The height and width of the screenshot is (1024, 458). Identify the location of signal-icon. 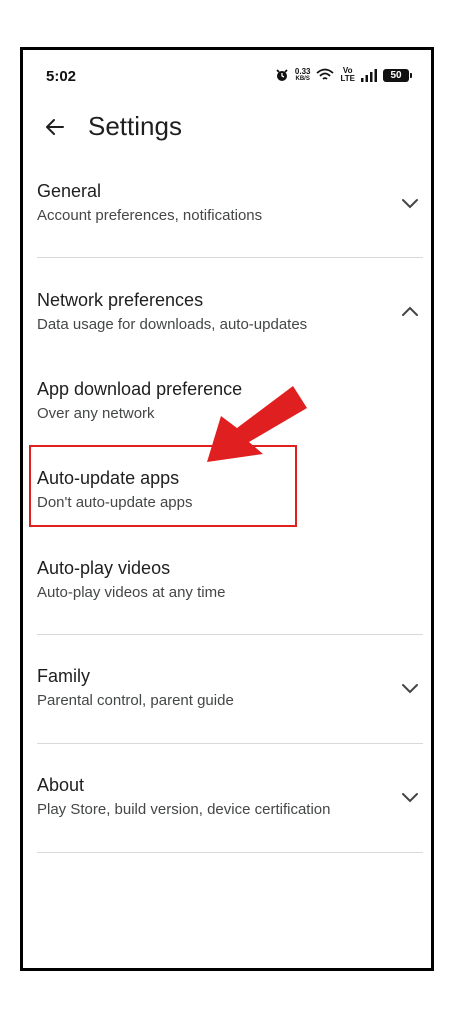
(369, 75).